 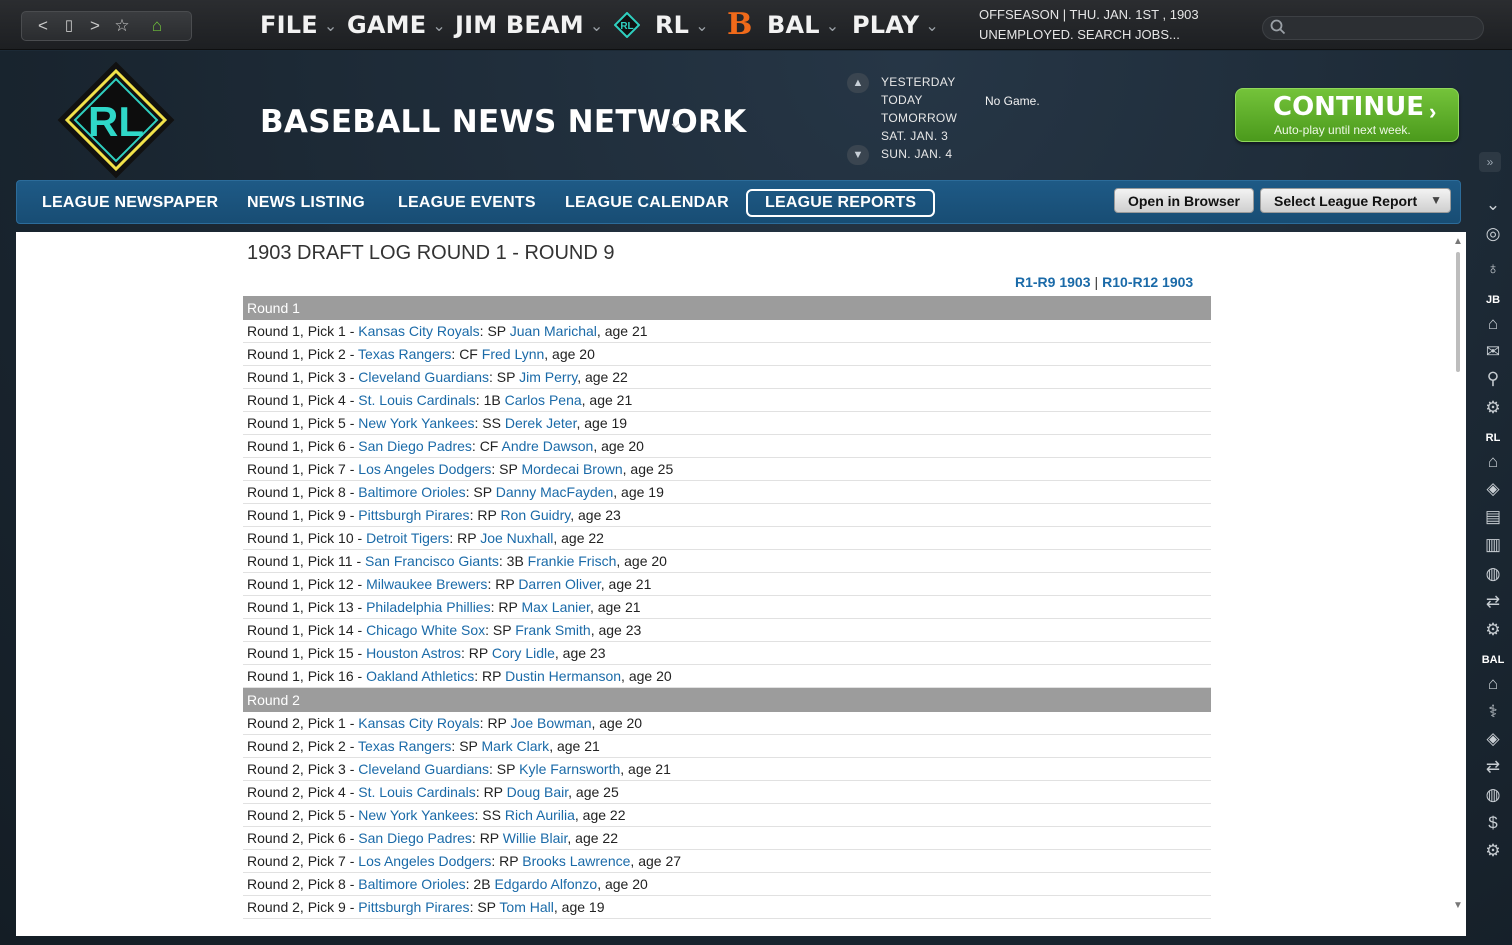 What do you see at coordinates (516, 746) in the screenshot?
I see `player-link: Mark Clark` at bounding box center [516, 746].